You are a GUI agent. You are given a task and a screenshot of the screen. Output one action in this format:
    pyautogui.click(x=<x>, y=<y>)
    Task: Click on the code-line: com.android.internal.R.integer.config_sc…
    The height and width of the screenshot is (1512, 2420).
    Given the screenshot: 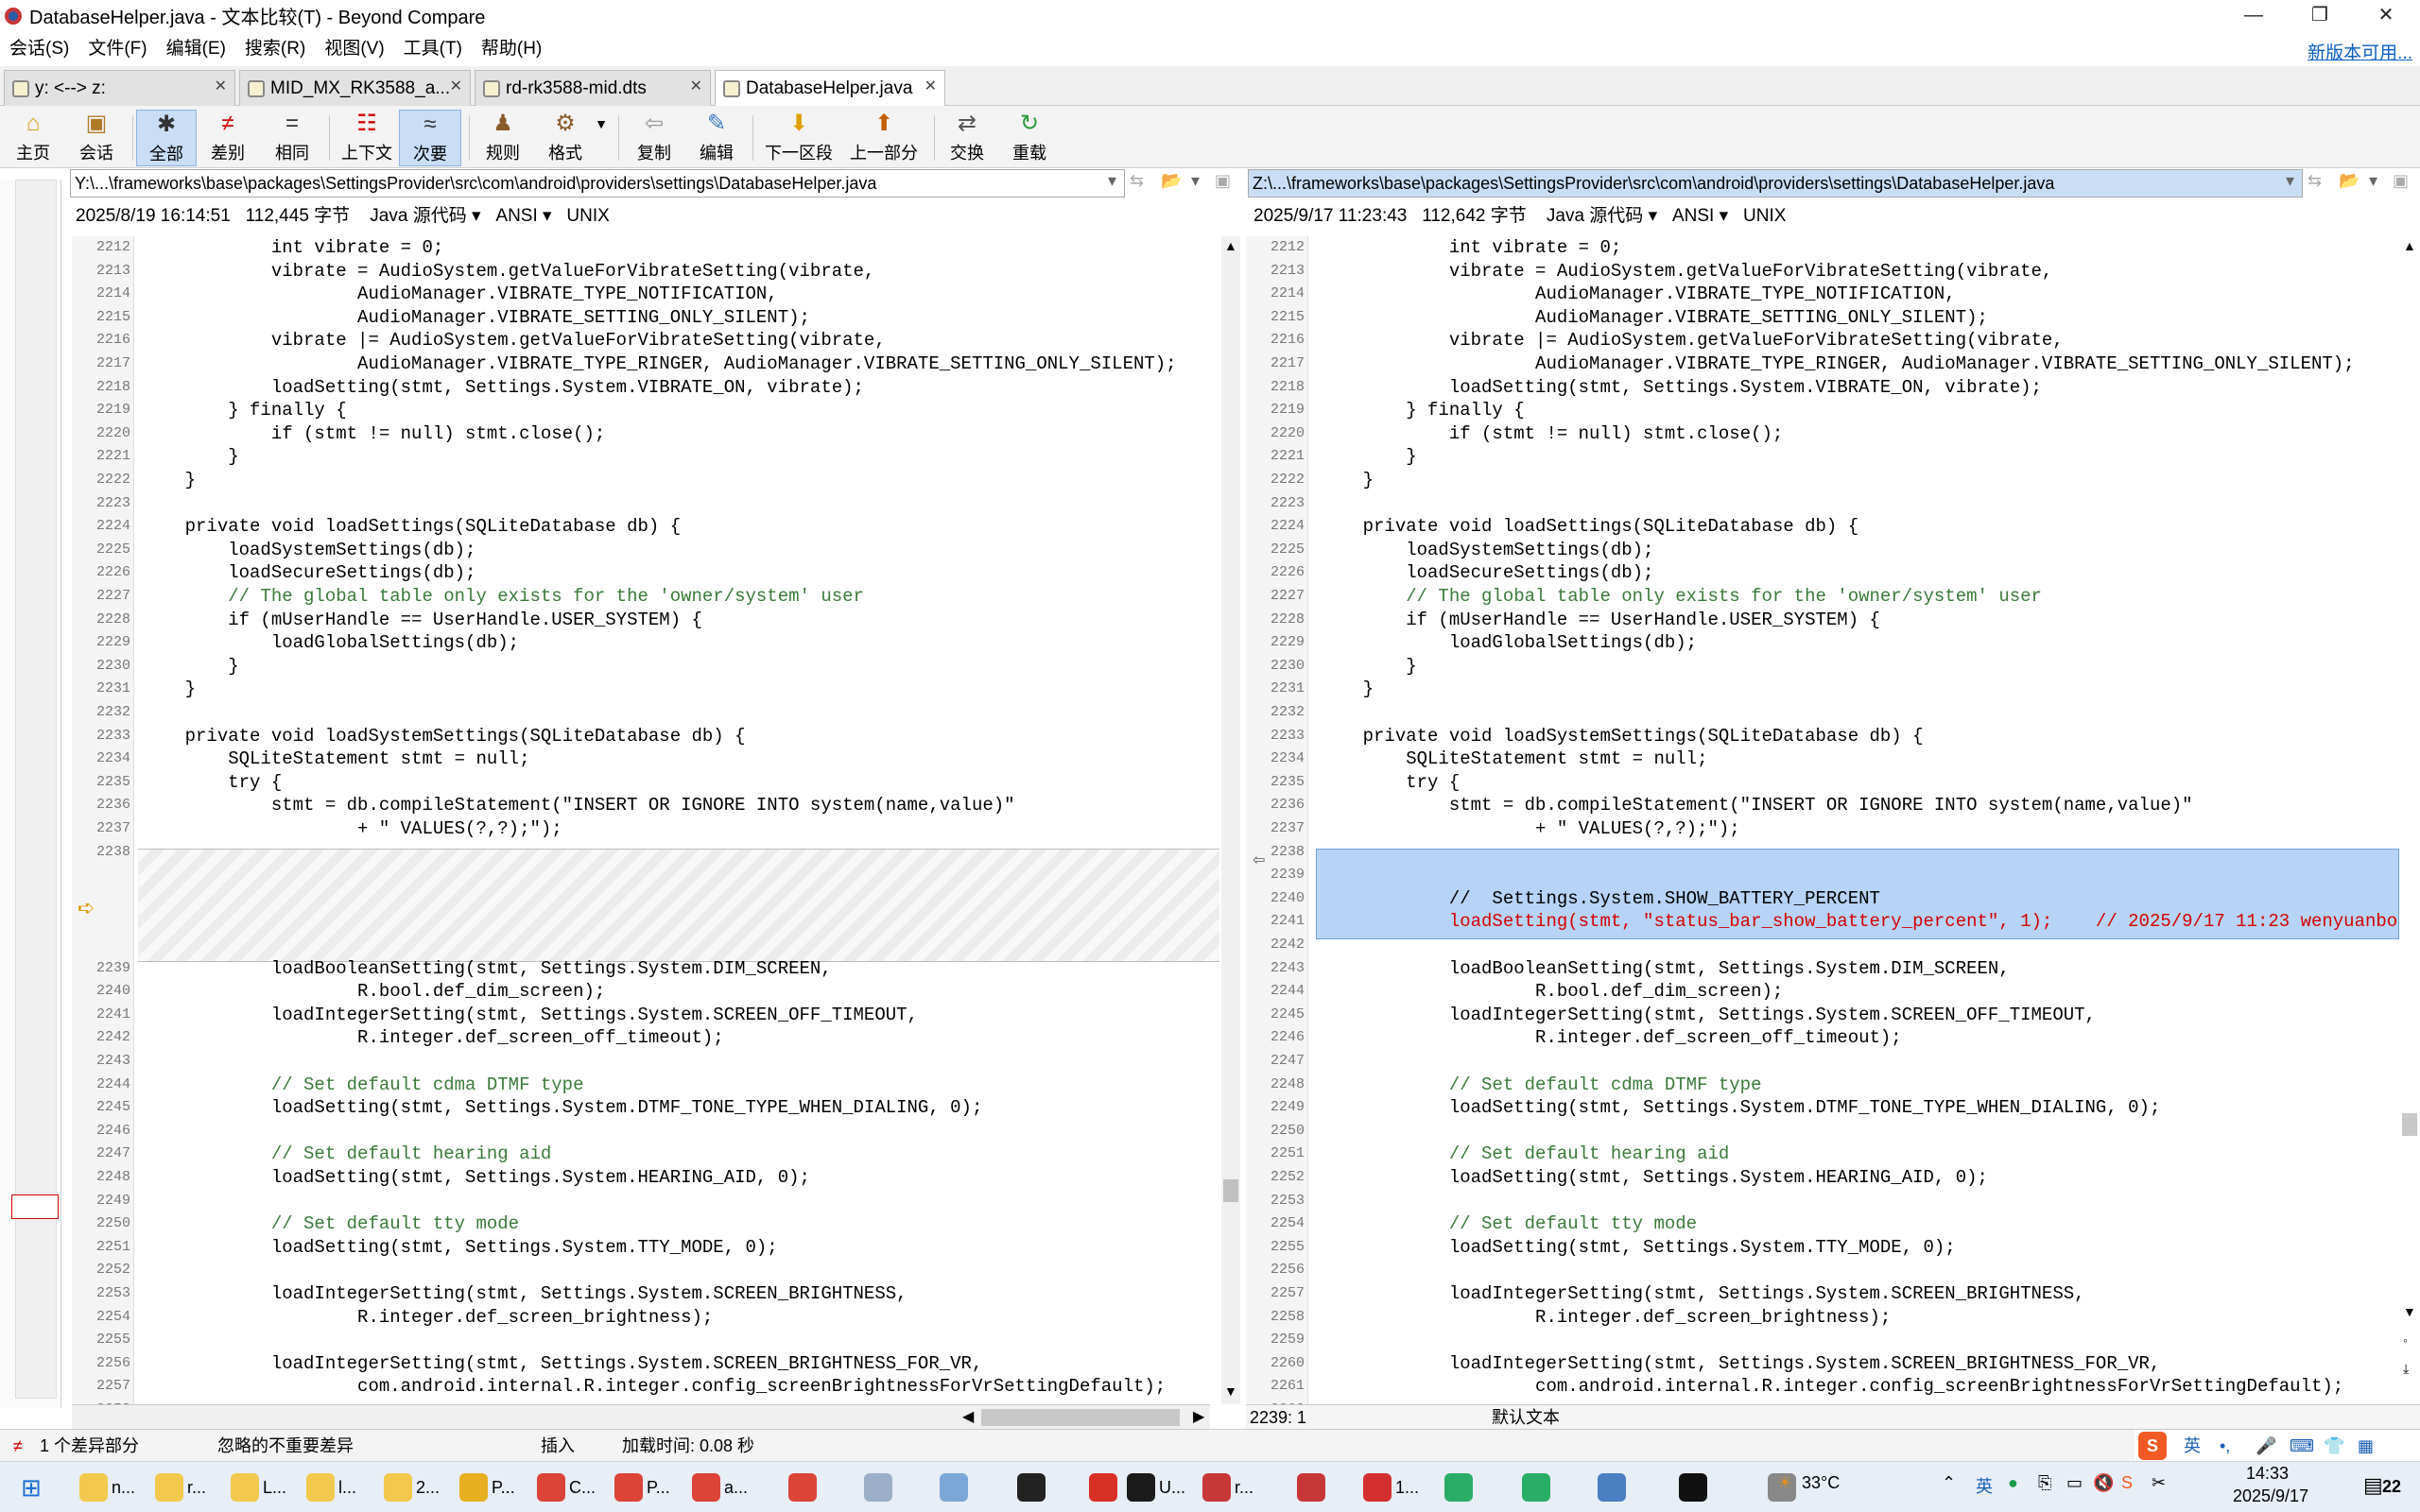 What is the action you would take?
    pyautogui.click(x=654, y=1386)
    